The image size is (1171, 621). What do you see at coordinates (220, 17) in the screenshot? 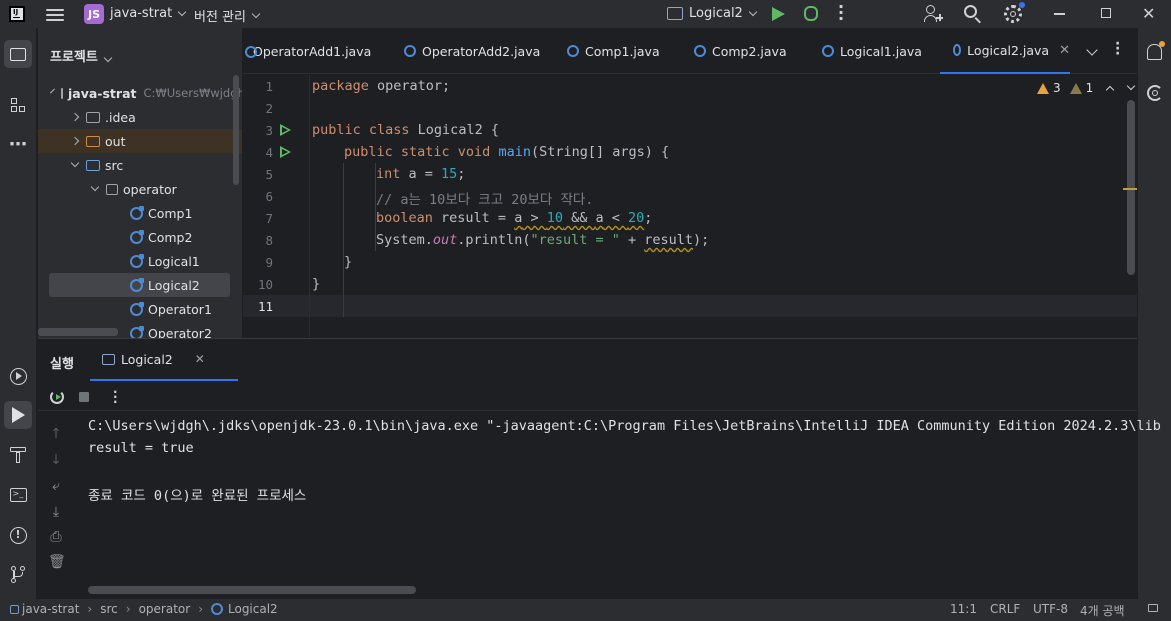
I see `vcs-label: 버전 관리` at bounding box center [220, 17].